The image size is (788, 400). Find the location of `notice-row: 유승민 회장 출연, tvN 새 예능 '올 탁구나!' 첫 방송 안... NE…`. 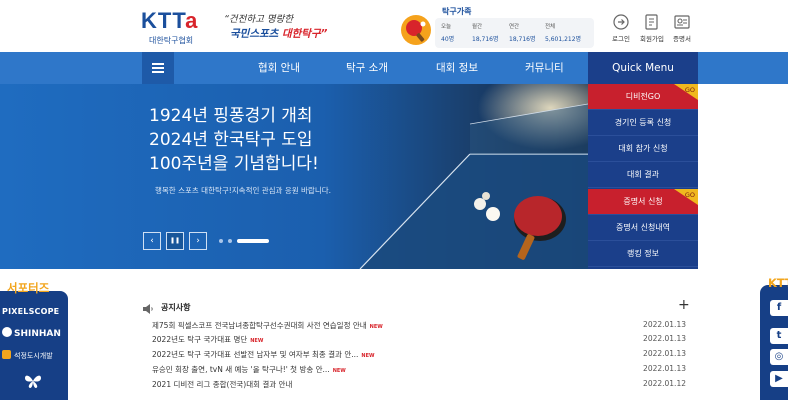

notice-row: 유승민 회장 출연, tvN 새 예능 '올 탁구나!' 첫 방송 안... NE… is located at coordinates (421, 371).